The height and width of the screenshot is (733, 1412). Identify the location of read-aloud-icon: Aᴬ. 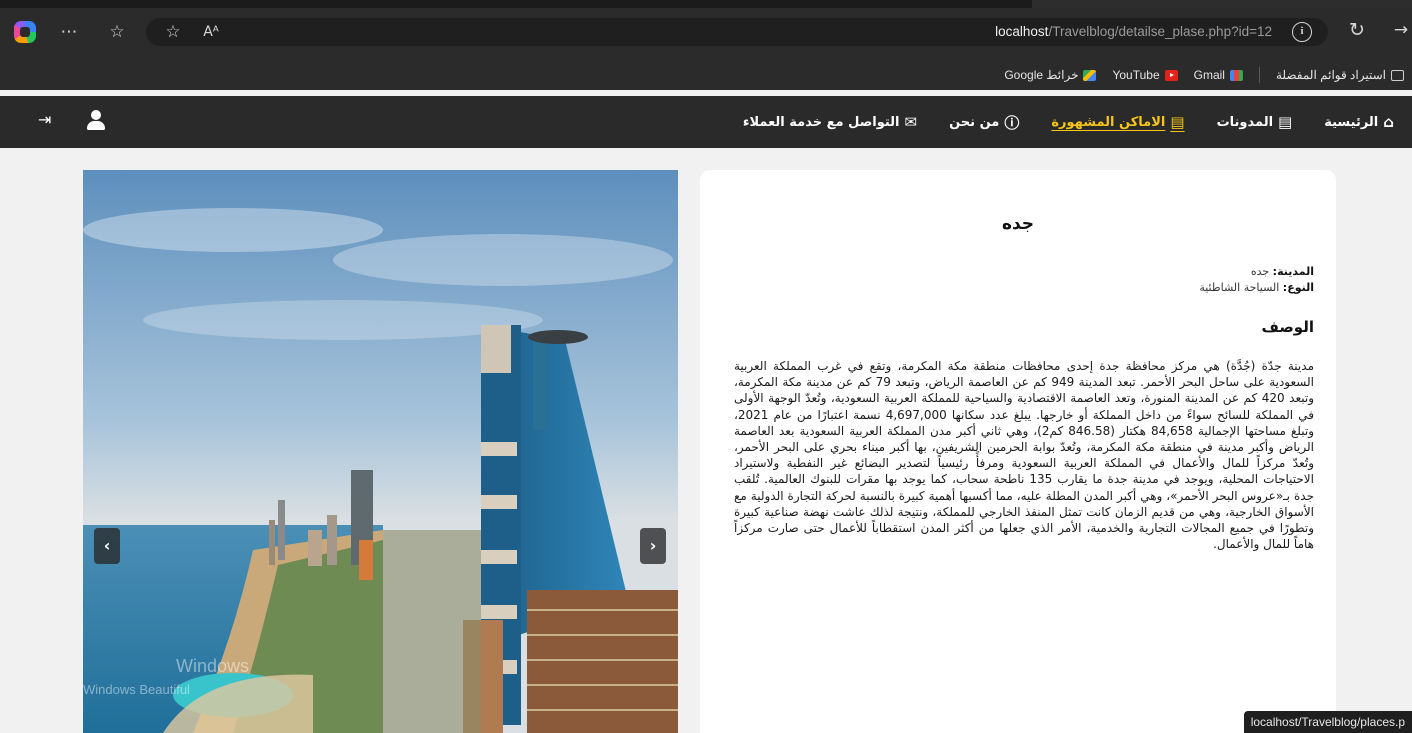
(211, 32).